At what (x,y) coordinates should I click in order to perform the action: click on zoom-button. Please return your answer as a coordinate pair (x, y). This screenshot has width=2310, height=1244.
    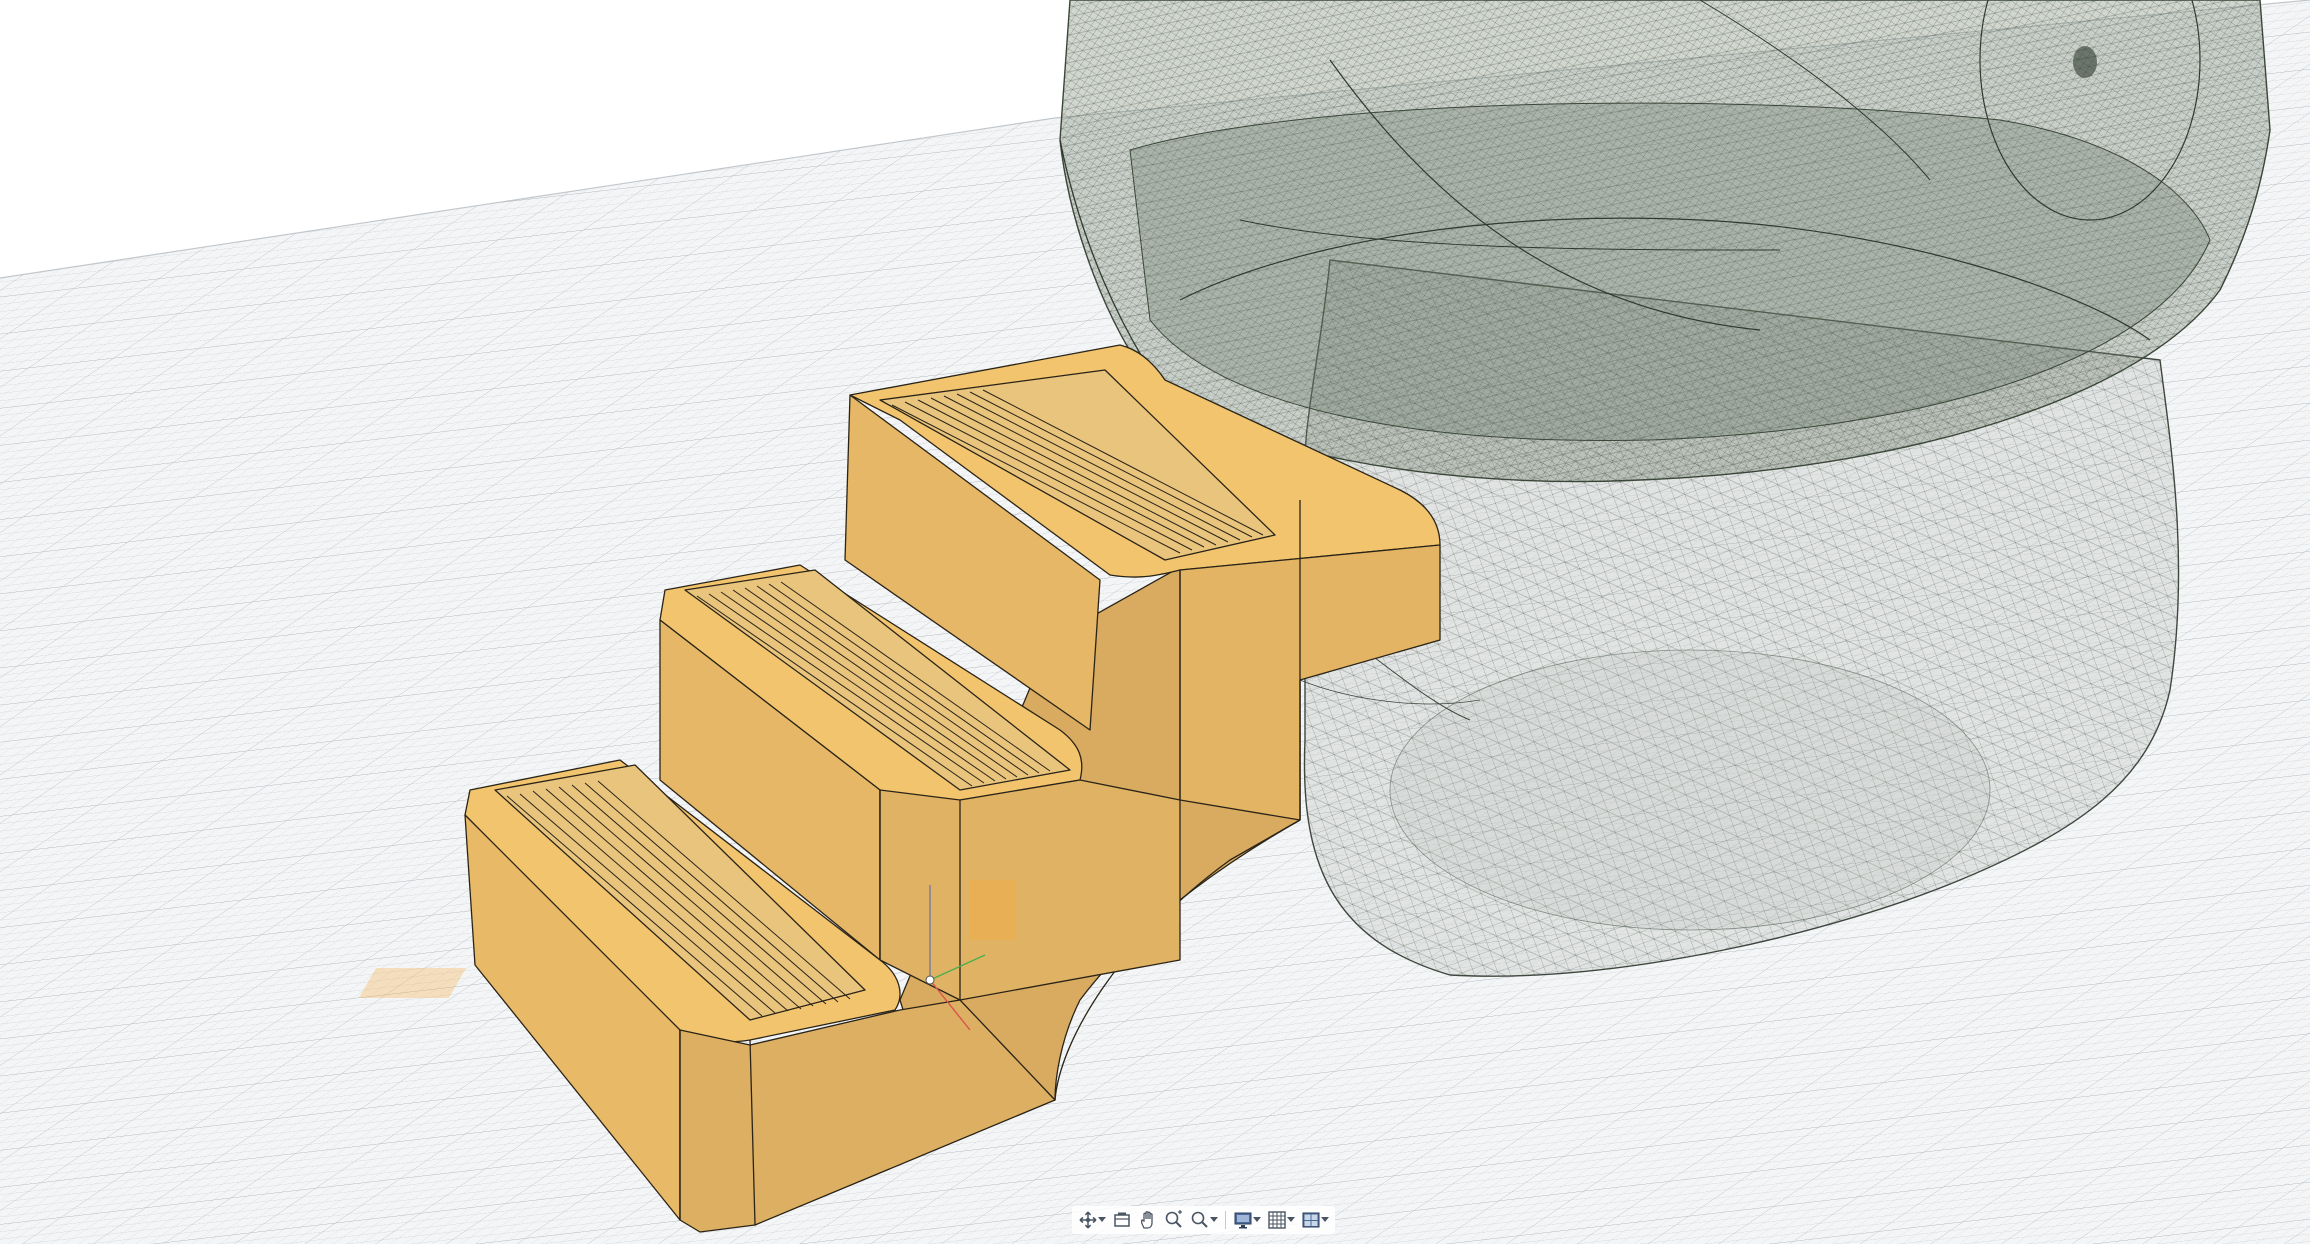
    Looking at the image, I should click on (1174, 1220).